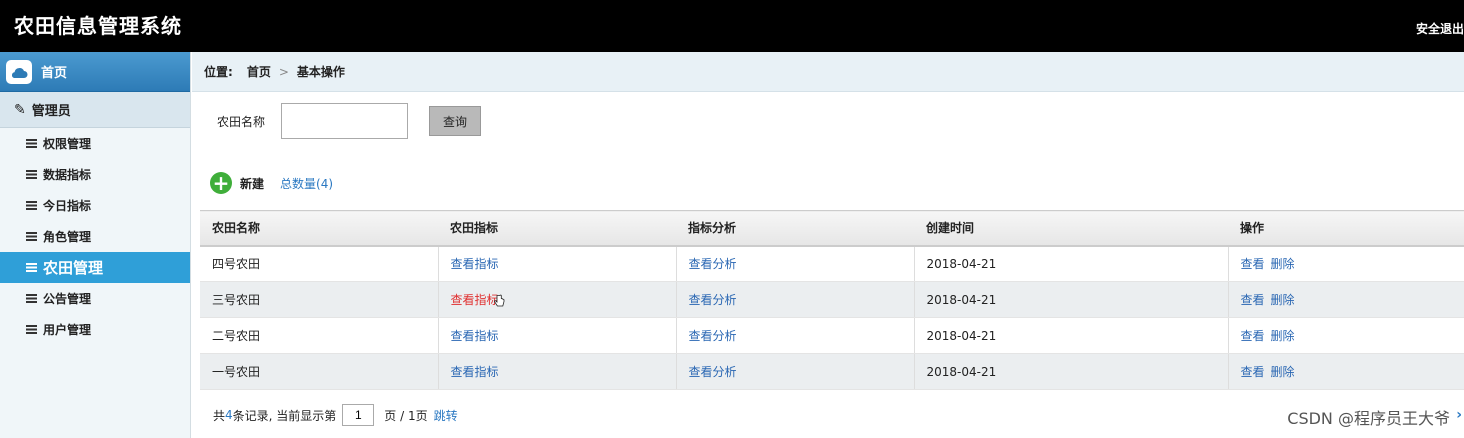  What do you see at coordinates (95, 110) in the screenshot?
I see `sidebar-group-admin: ✎ 管理员` at bounding box center [95, 110].